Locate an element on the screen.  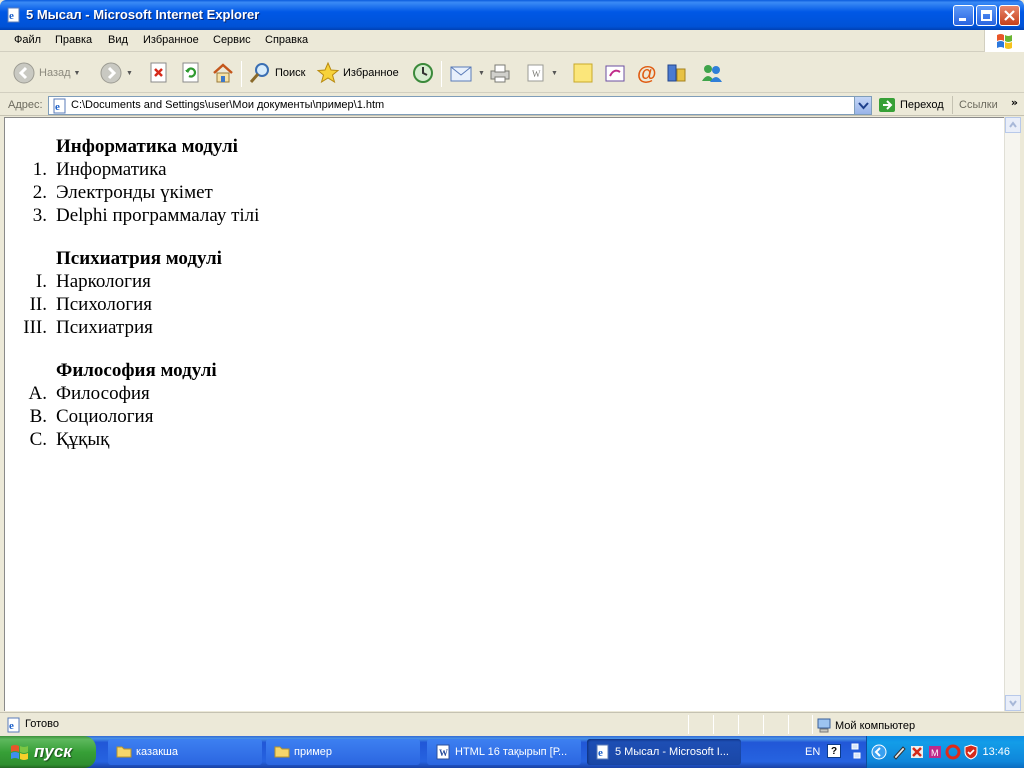
media-button is located at coordinates (677, 73).